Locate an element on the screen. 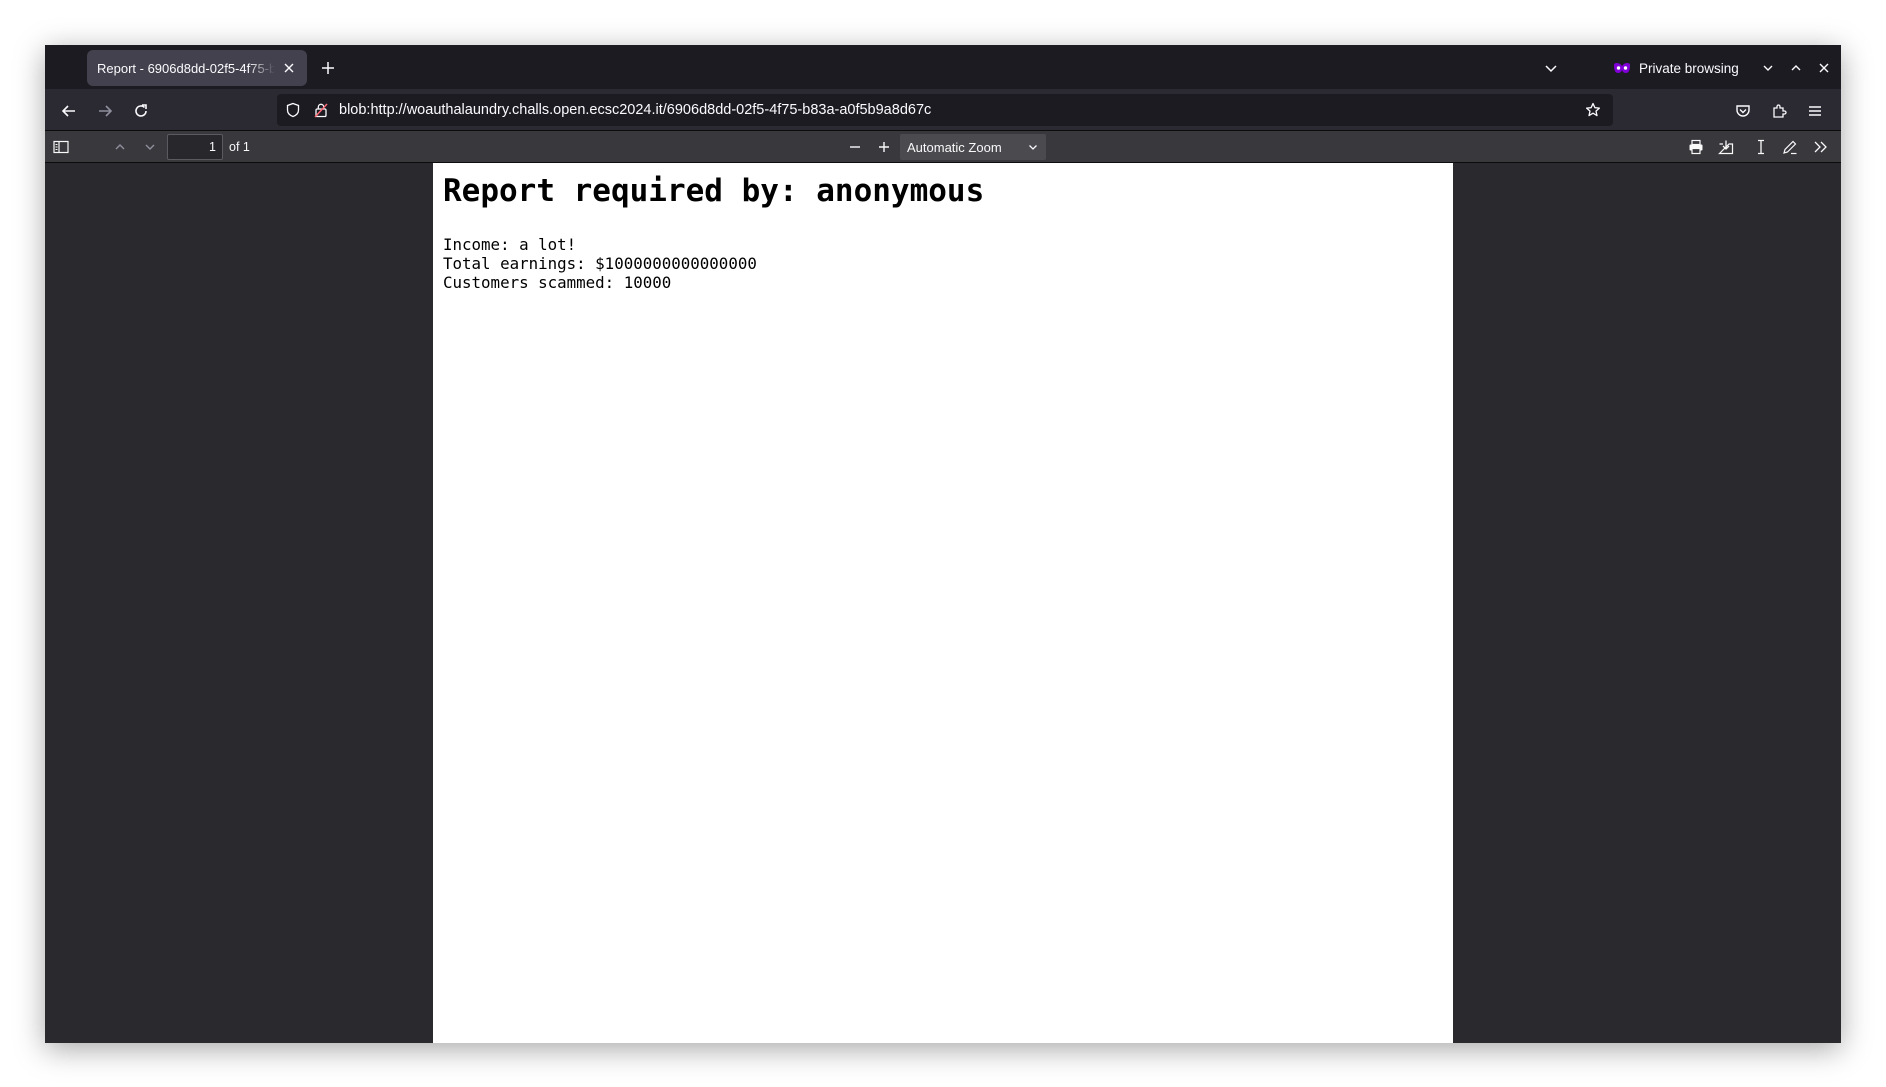 The height and width of the screenshot is (1087, 1886). pocket-button is located at coordinates (1743, 111).